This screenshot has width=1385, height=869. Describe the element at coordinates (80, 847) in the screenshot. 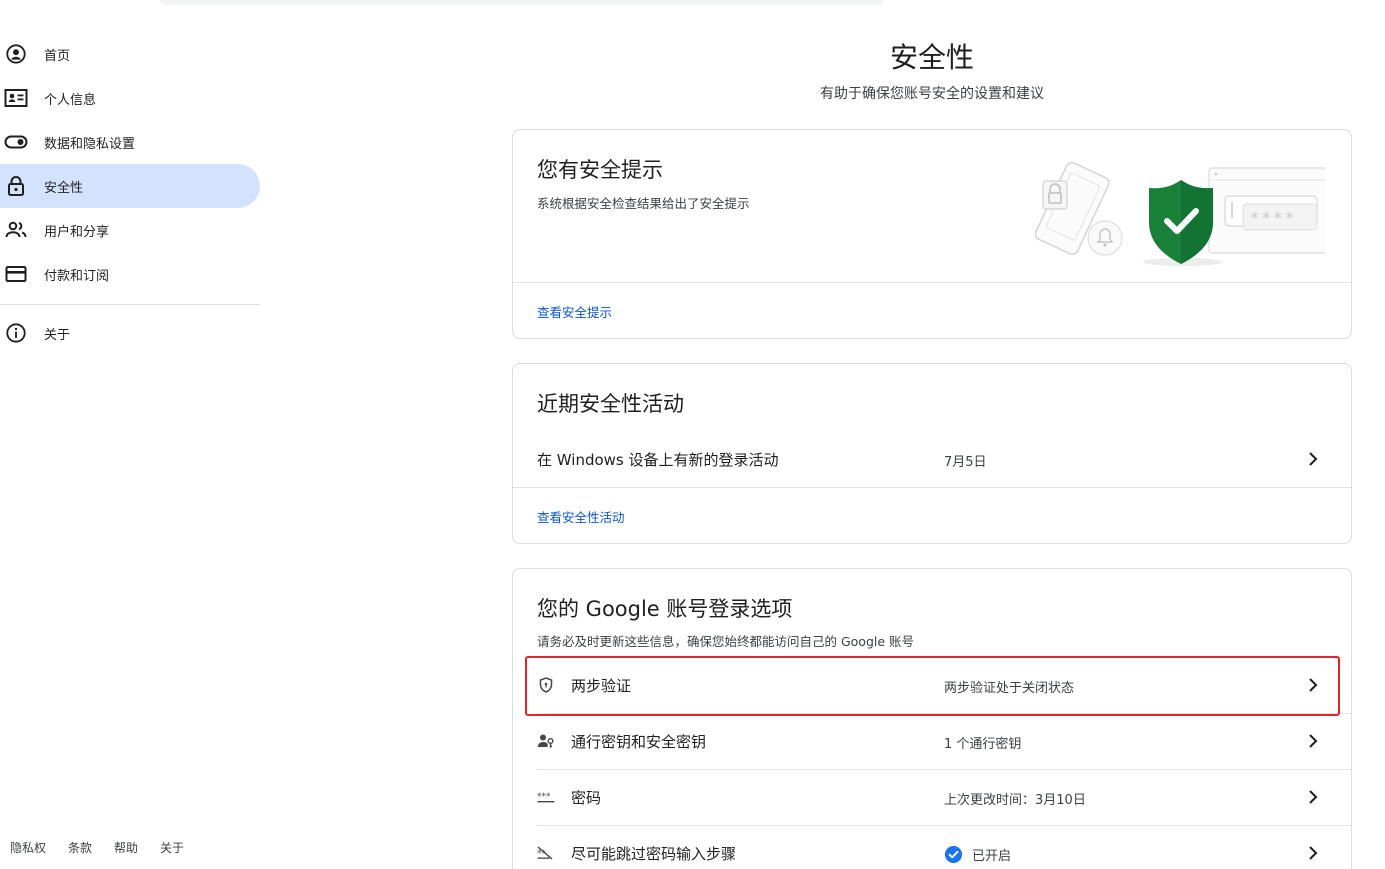

I see `footer-terms-link: 条款` at that location.